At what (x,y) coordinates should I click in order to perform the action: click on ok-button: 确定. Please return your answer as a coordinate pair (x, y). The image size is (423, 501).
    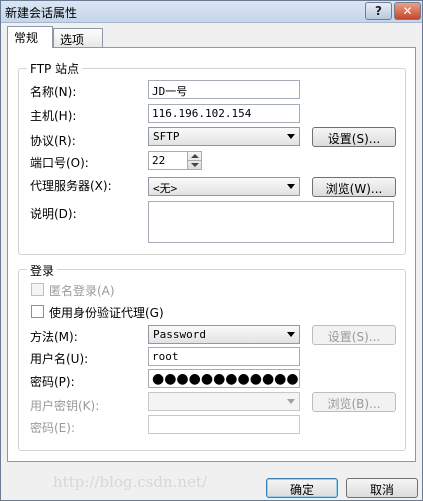
    Looking at the image, I should click on (302, 488).